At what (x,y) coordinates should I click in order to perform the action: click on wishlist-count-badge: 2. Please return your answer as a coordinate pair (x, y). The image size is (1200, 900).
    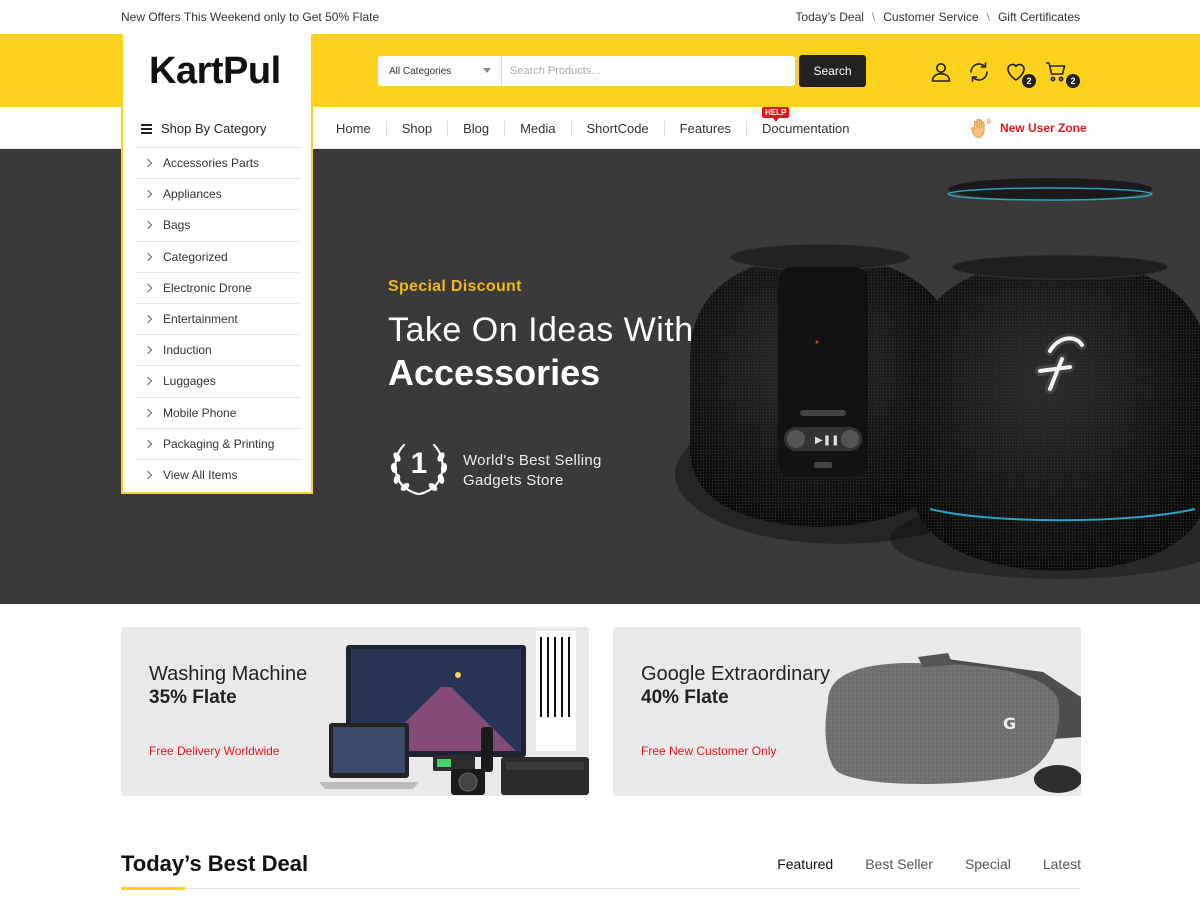
    Looking at the image, I should click on (1029, 81).